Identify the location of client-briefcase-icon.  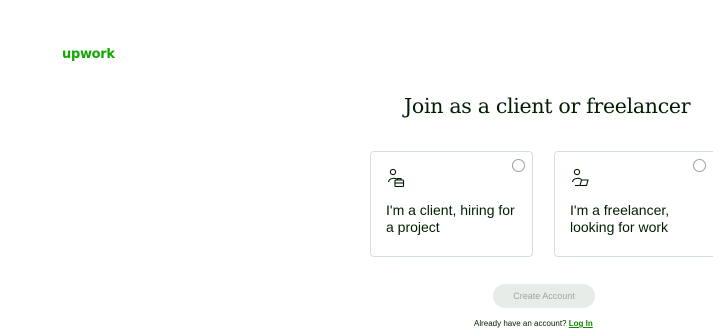
(396, 178).